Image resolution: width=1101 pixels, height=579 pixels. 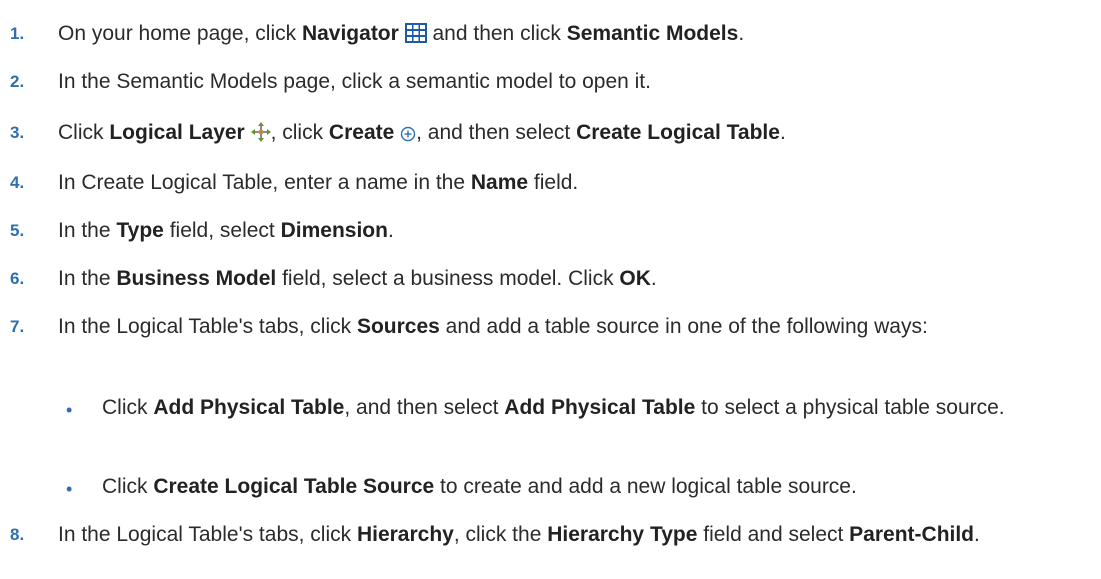 I want to click on step-number: 7., so click(x=17, y=326).